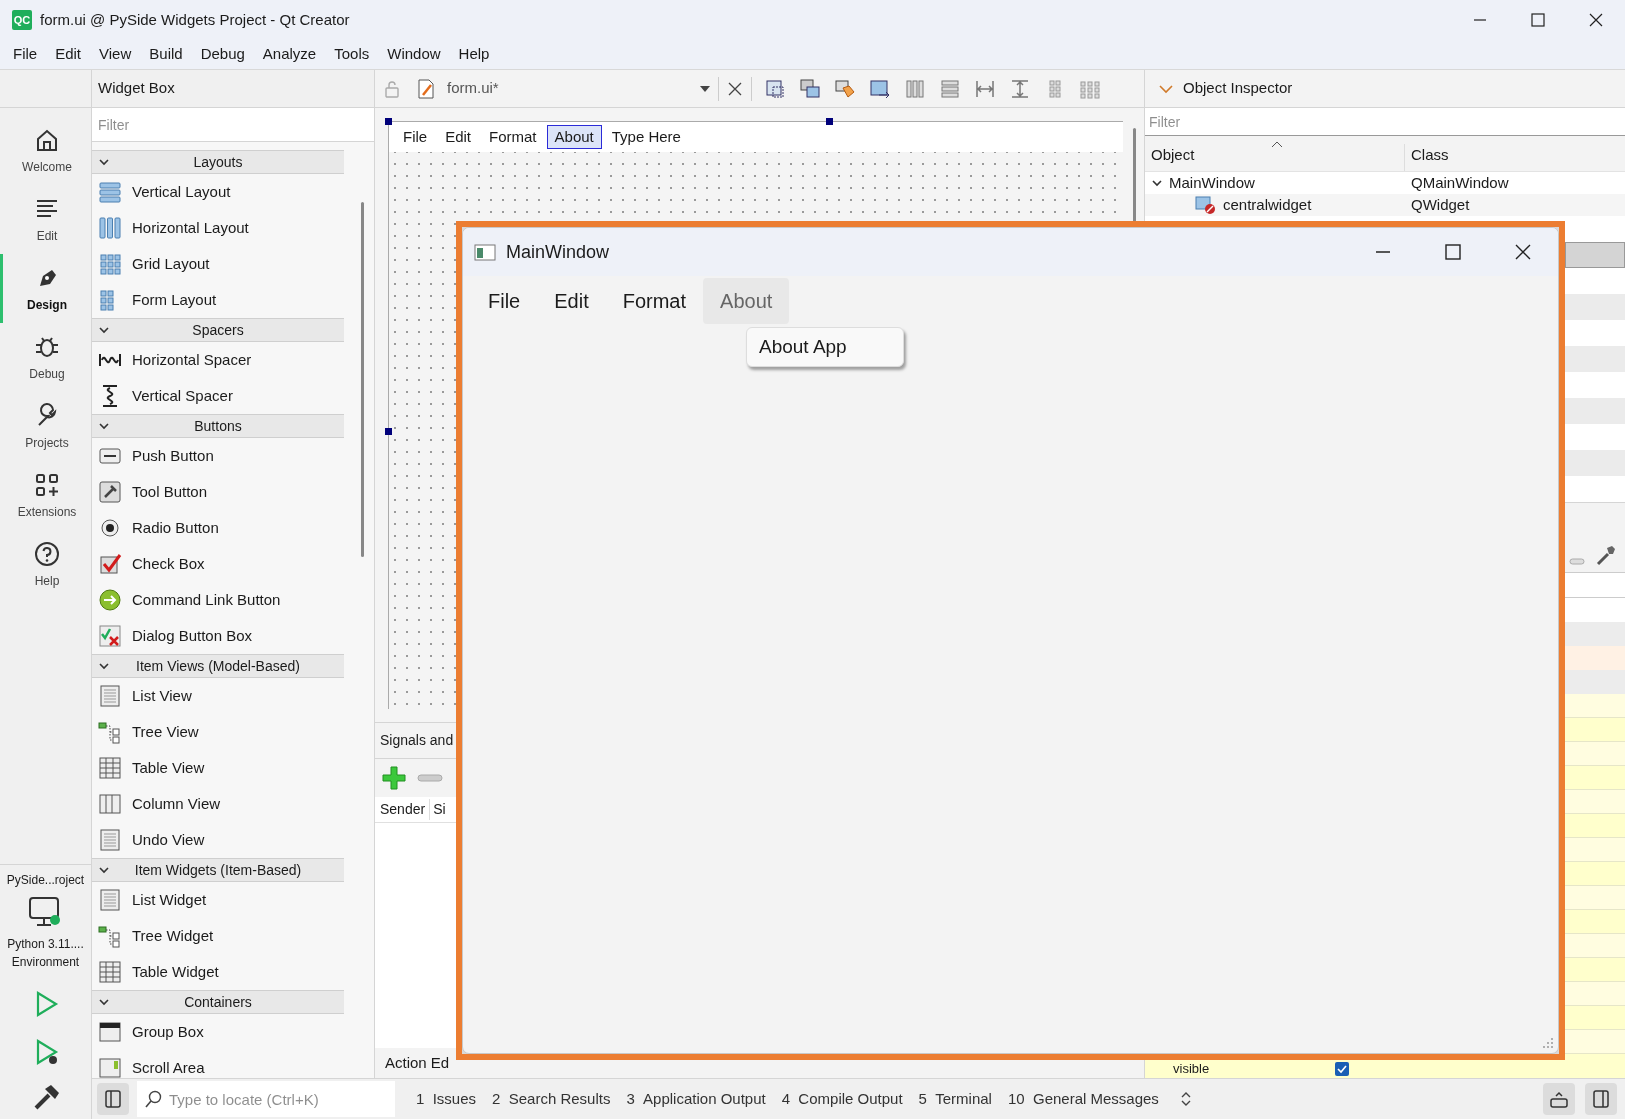  I want to click on widget-item: List Widget, so click(218, 900).